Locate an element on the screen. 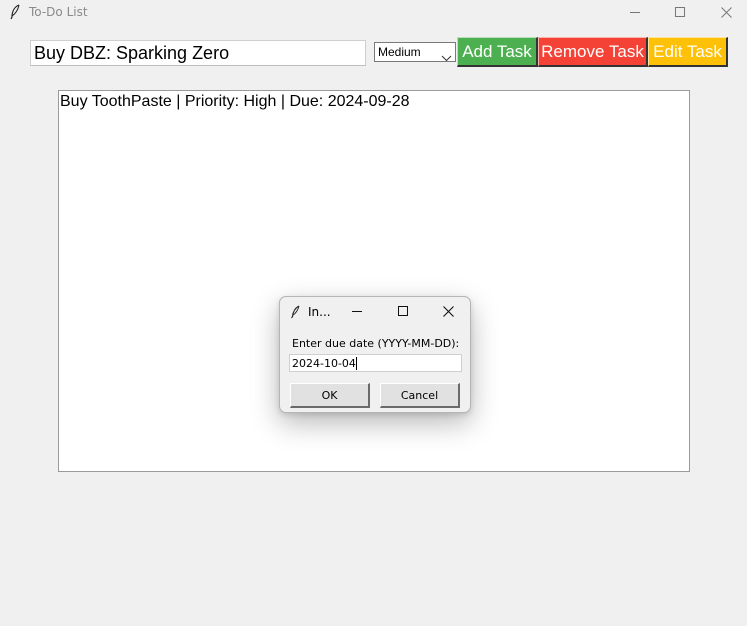 This screenshot has width=747, height=626. window-title: To-Do List is located at coordinates (58, 12).